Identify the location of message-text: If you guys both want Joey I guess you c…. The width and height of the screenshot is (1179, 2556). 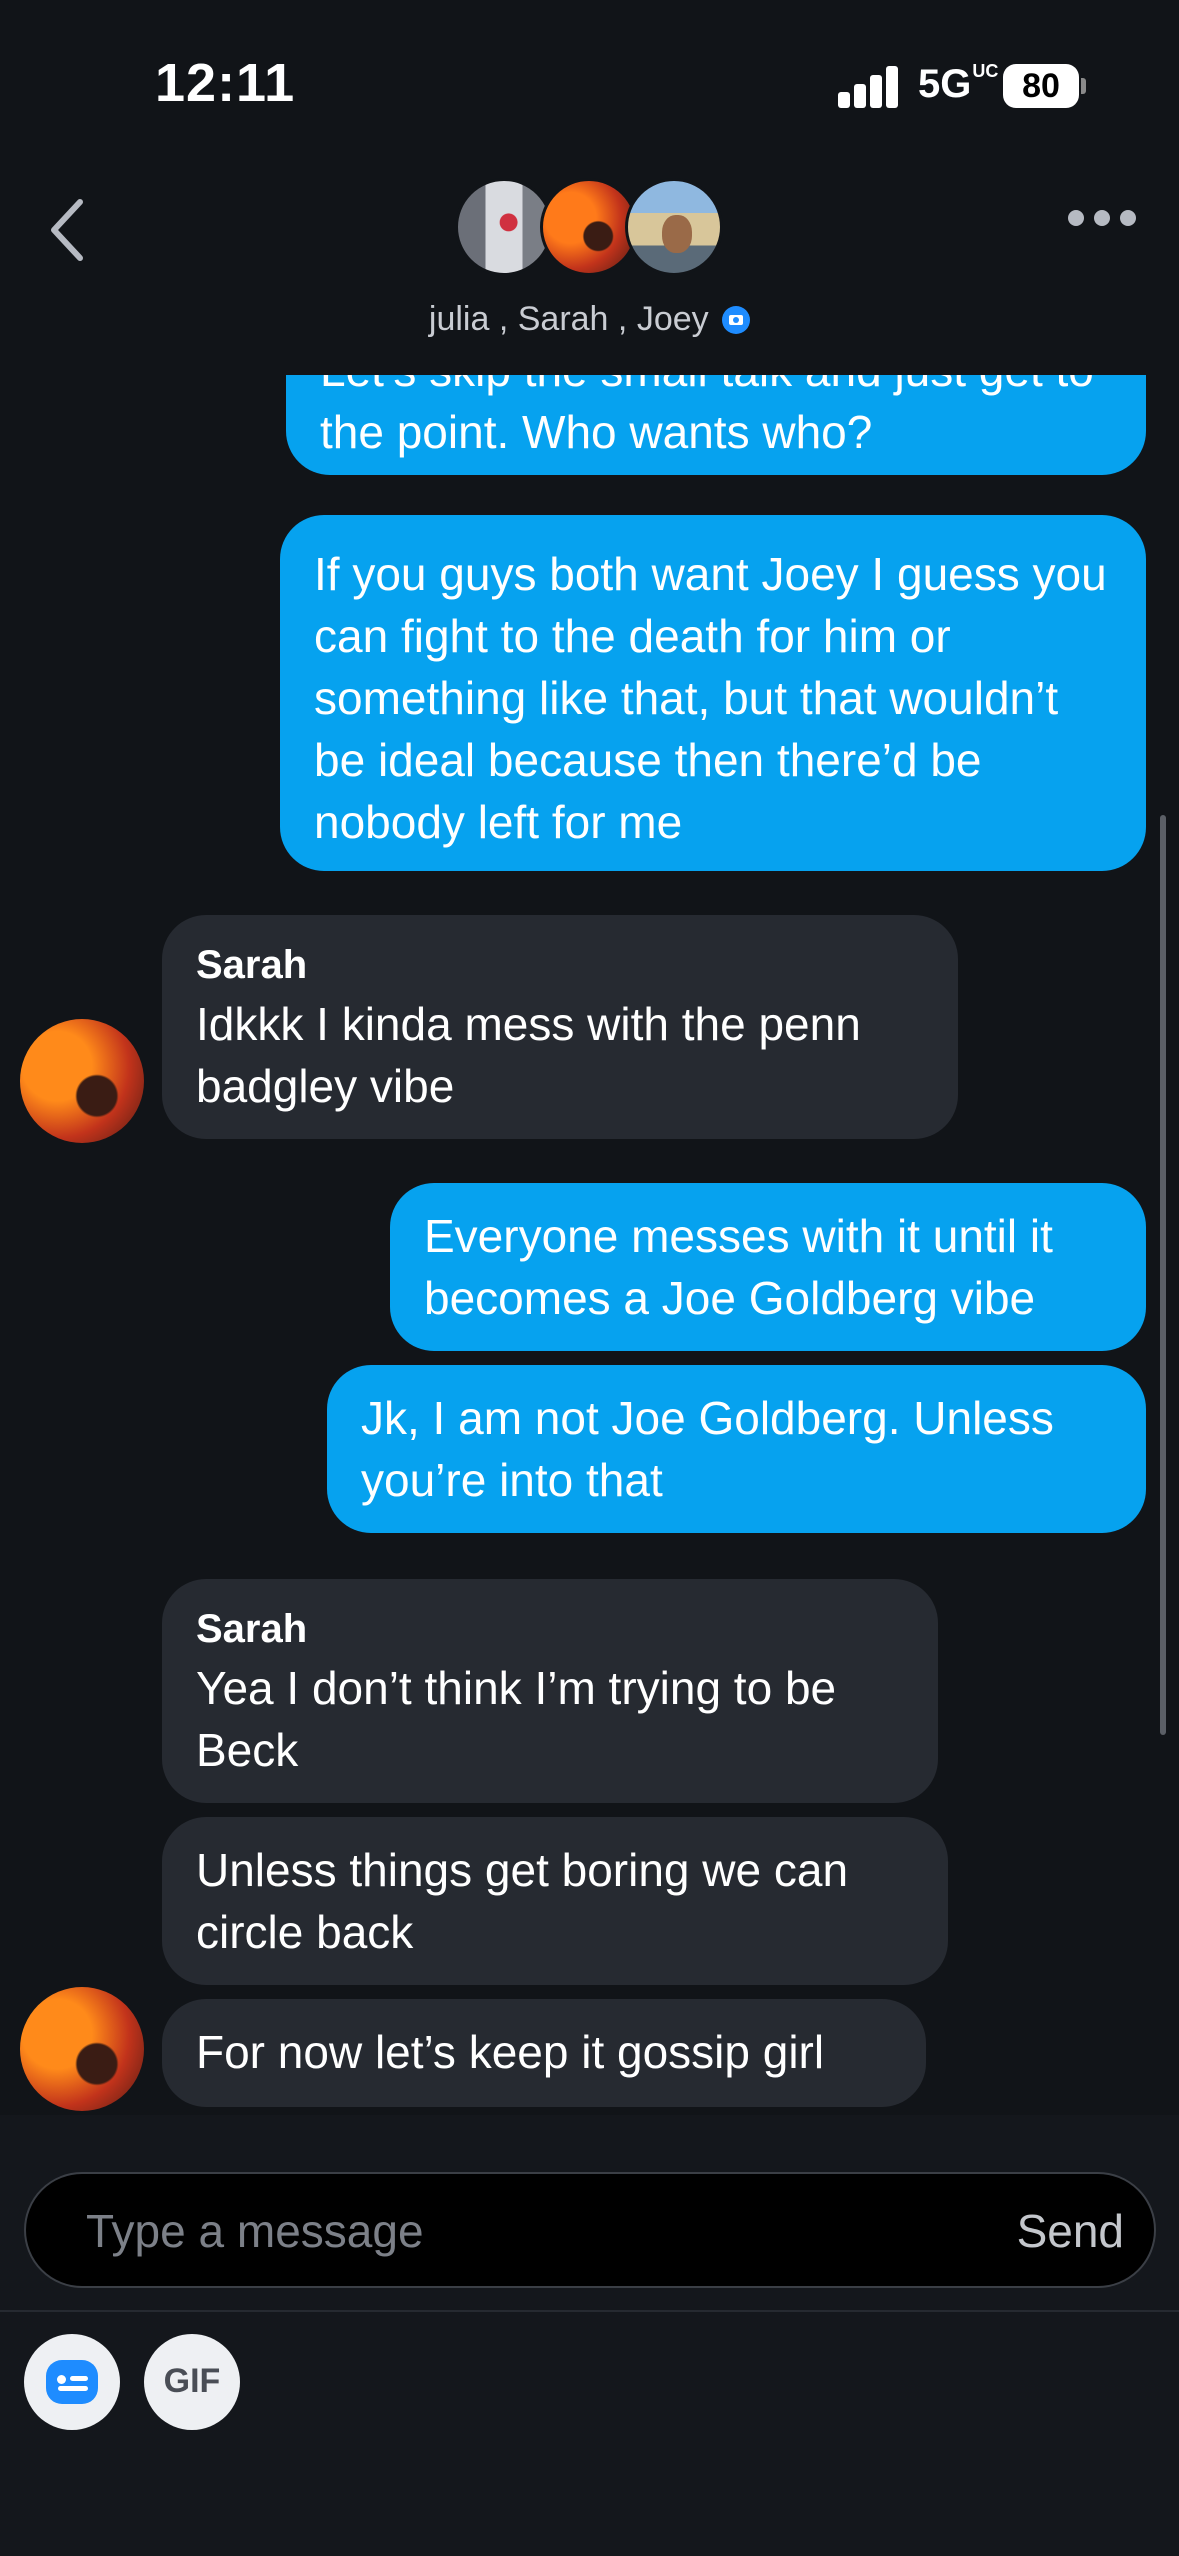
(710, 698).